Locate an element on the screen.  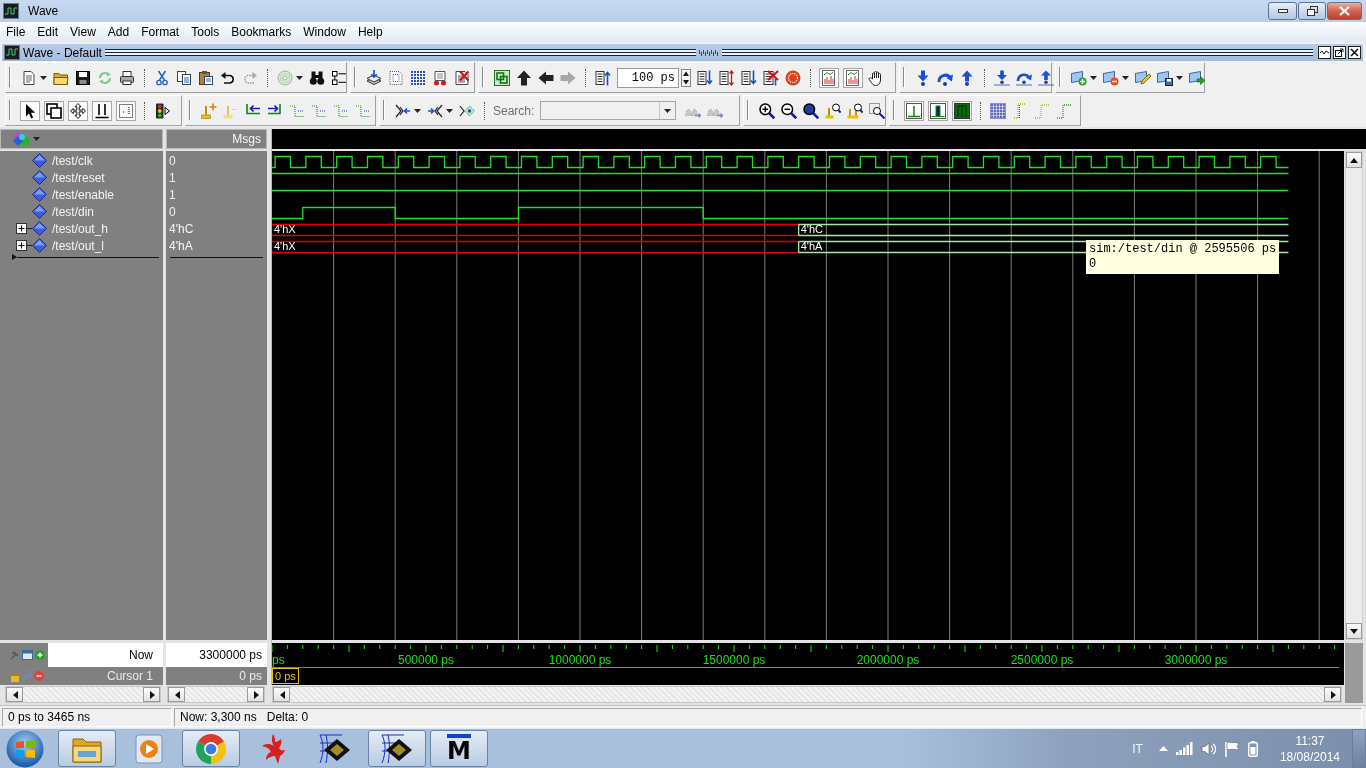
menu-item: Edit is located at coordinates (48, 32).